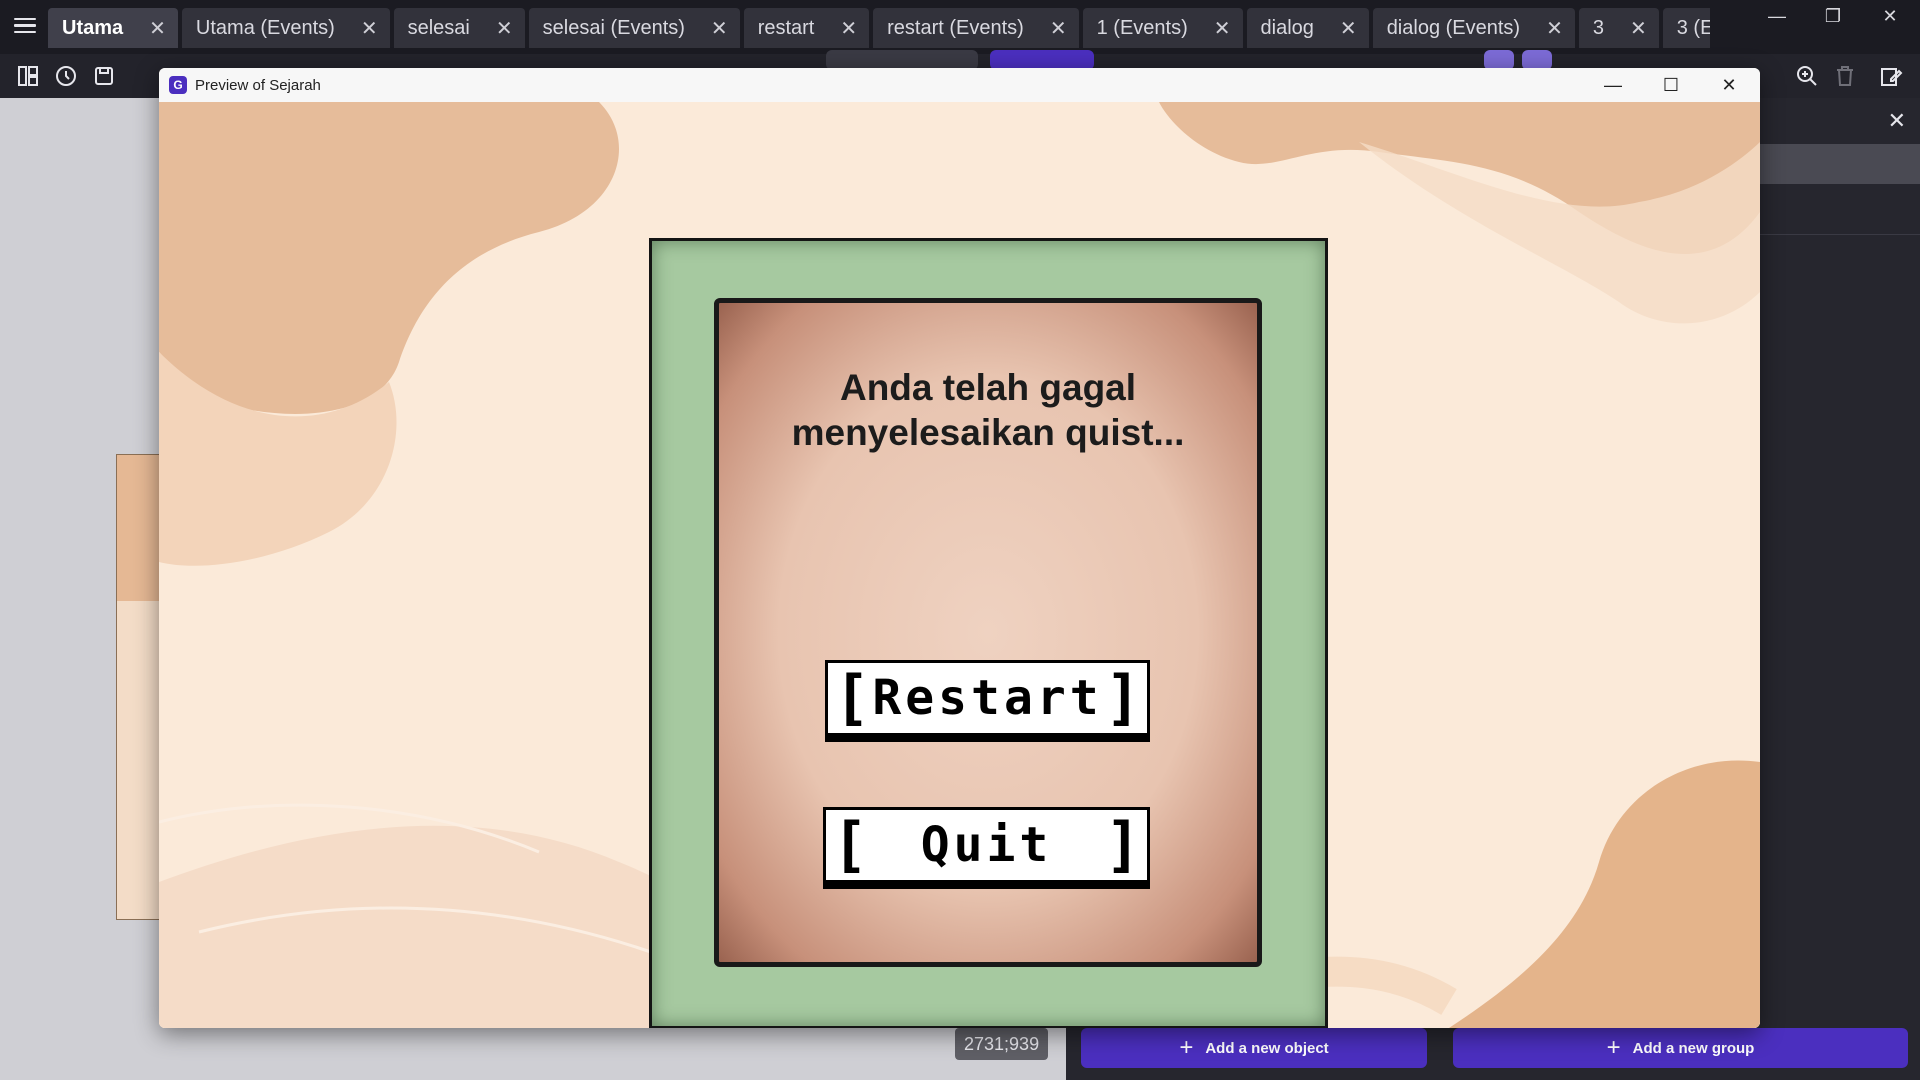  Describe the element at coordinates (1537, 60) in the screenshot. I see `mask-toggle` at that location.